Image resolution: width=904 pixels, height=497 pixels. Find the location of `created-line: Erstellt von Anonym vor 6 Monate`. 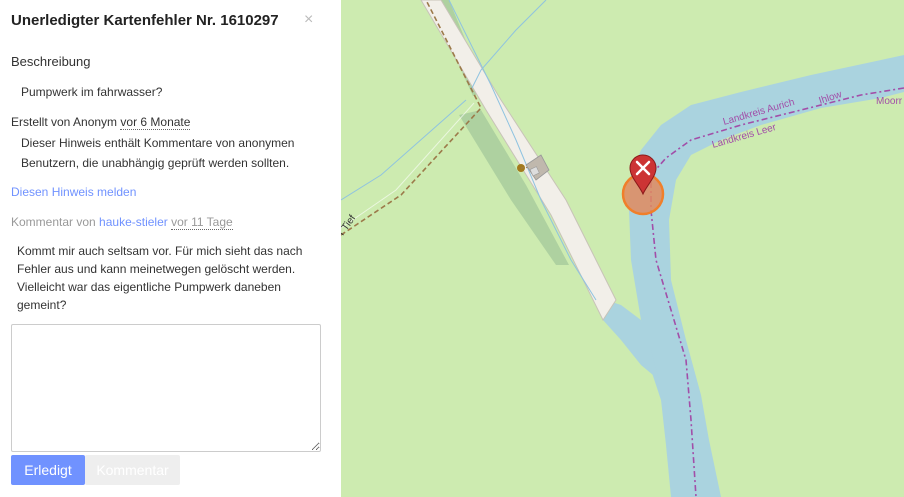

created-line: Erstellt von Anonym vor 6 Monate is located at coordinates (101, 122).